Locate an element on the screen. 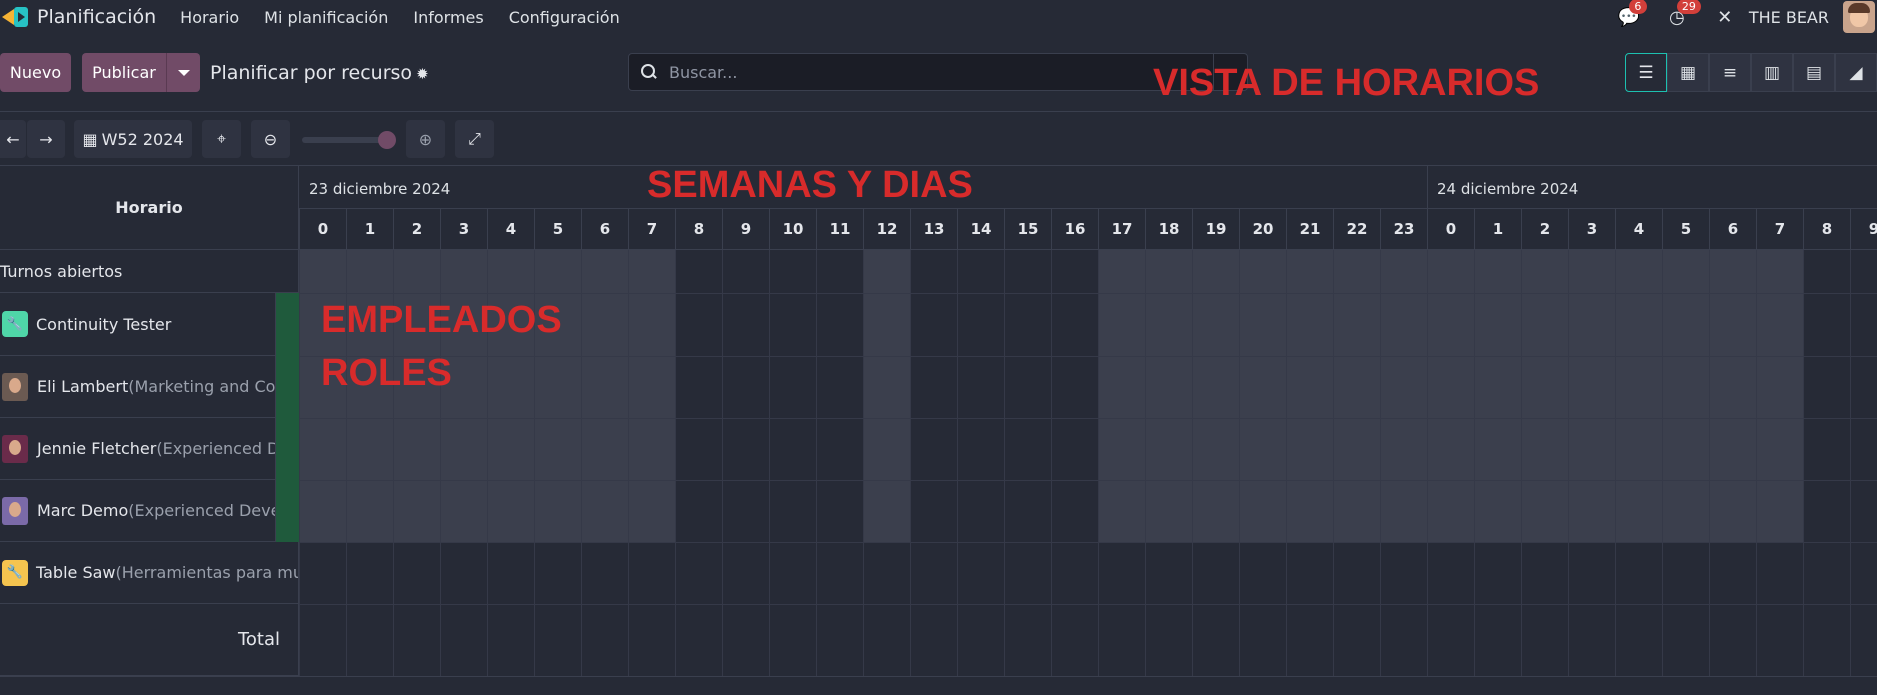 This screenshot has height=695, width=1877. app-title: Planificación is located at coordinates (96, 17).